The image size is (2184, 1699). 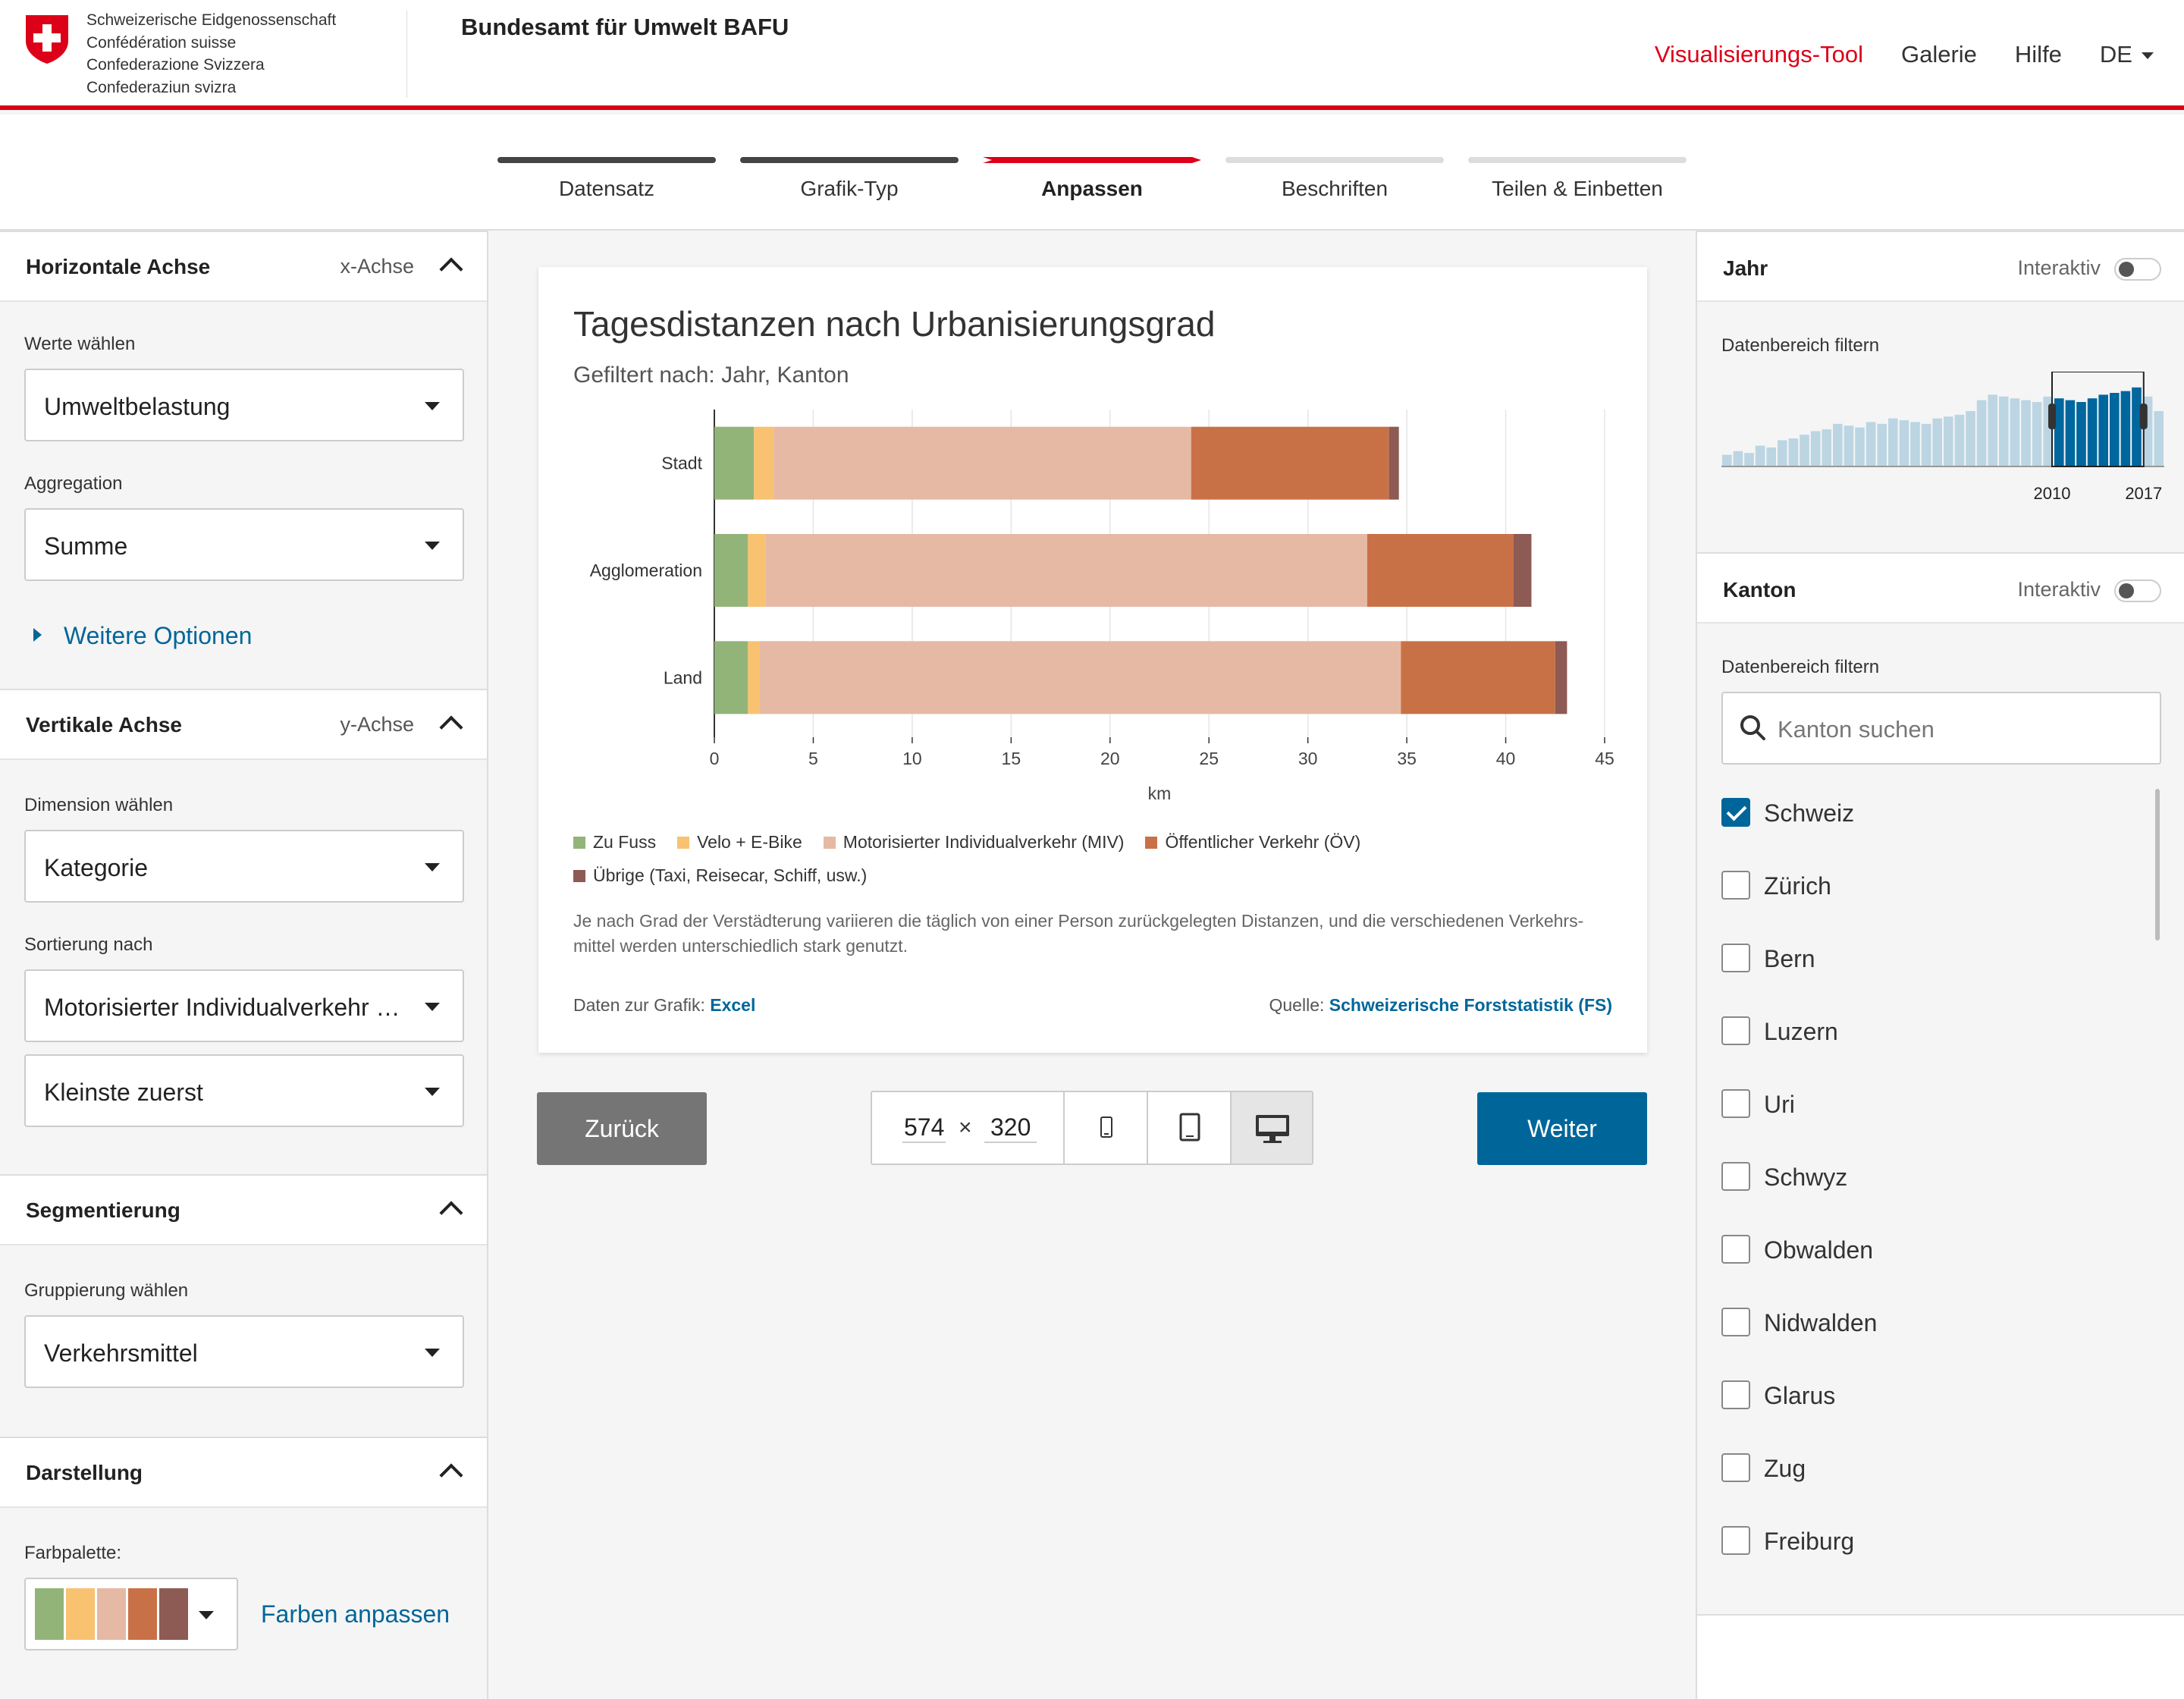 I want to click on canton-label: Freiburg, so click(x=1809, y=1541).